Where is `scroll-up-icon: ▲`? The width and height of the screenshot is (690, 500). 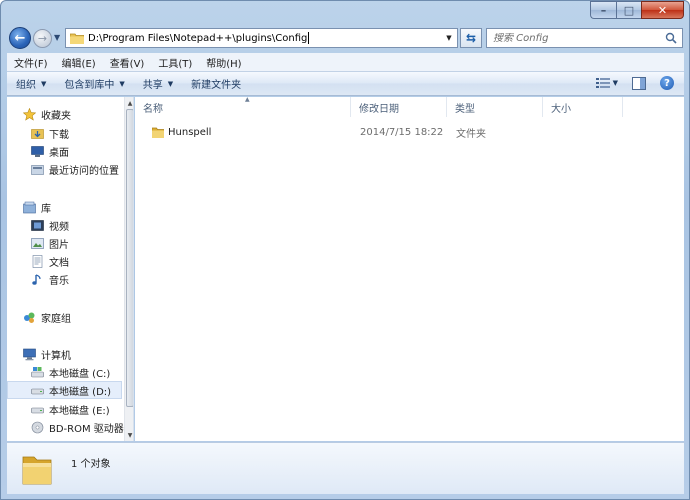 scroll-up-icon: ▲ is located at coordinates (129, 103).